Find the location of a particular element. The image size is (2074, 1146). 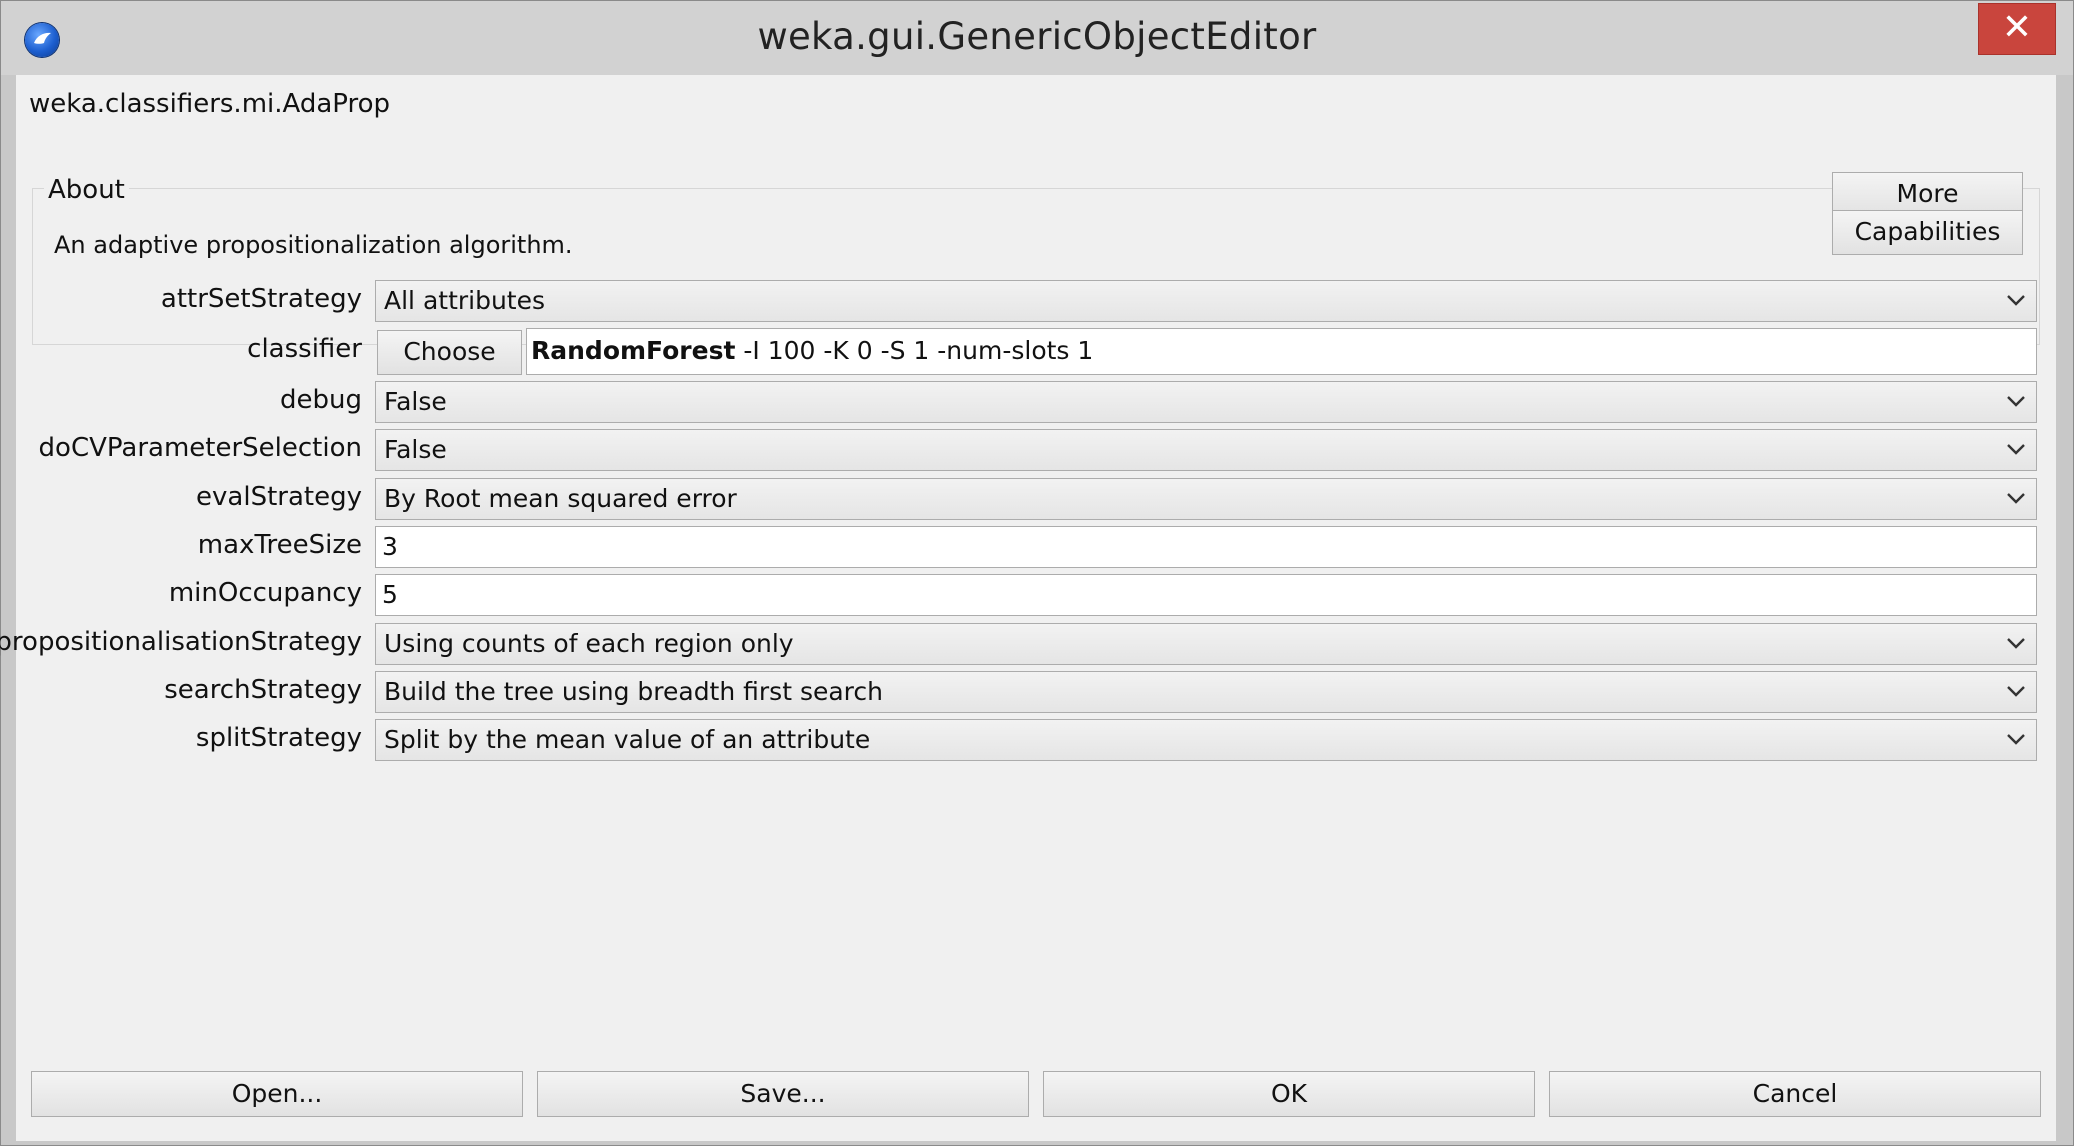

maxtreesize-label: maxTreeSize is located at coordinates (279, 545).